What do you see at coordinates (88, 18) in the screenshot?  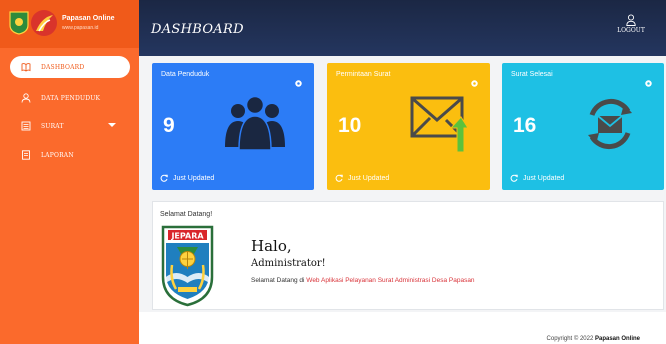 I see `brand-title: Papasan Online` at bounding box center [88, 18].